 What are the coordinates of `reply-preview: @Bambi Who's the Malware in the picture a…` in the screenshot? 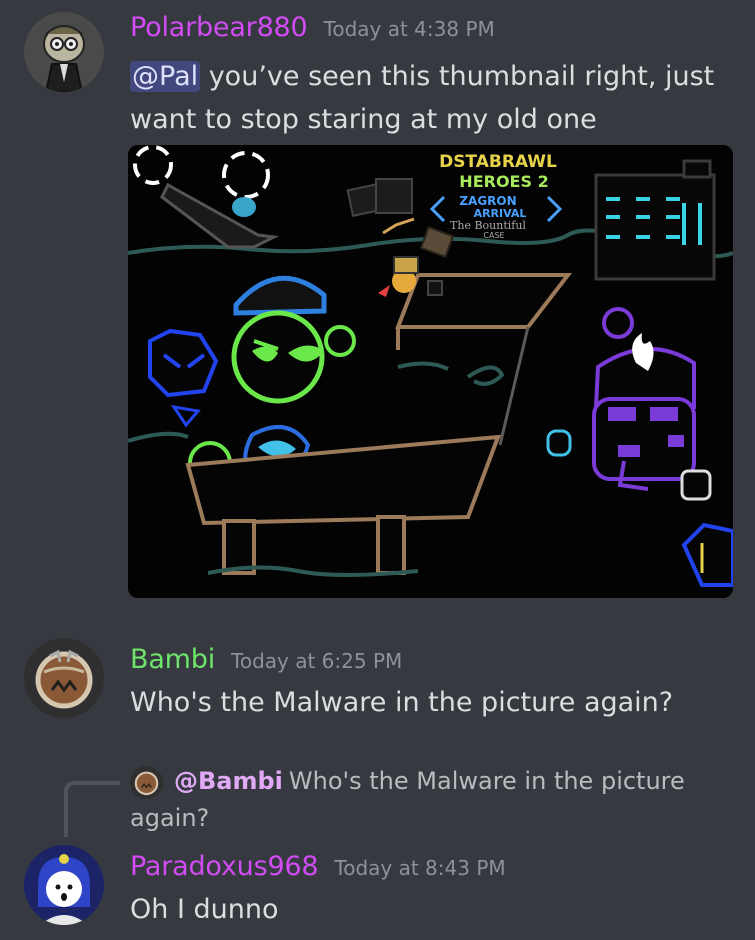 It's located at (415, 800).